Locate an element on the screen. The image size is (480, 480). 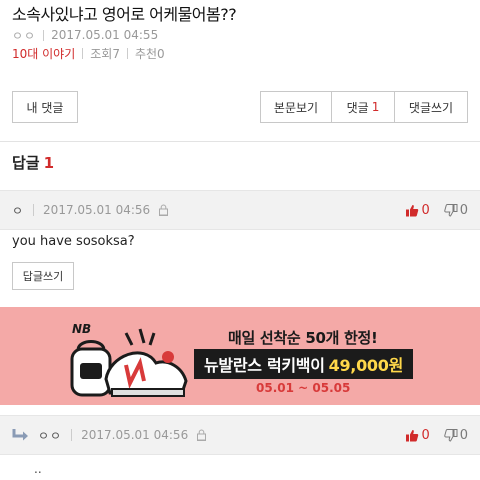
banner-period: 05.01 ~ 05.05 is located at coordinates (303, 388).